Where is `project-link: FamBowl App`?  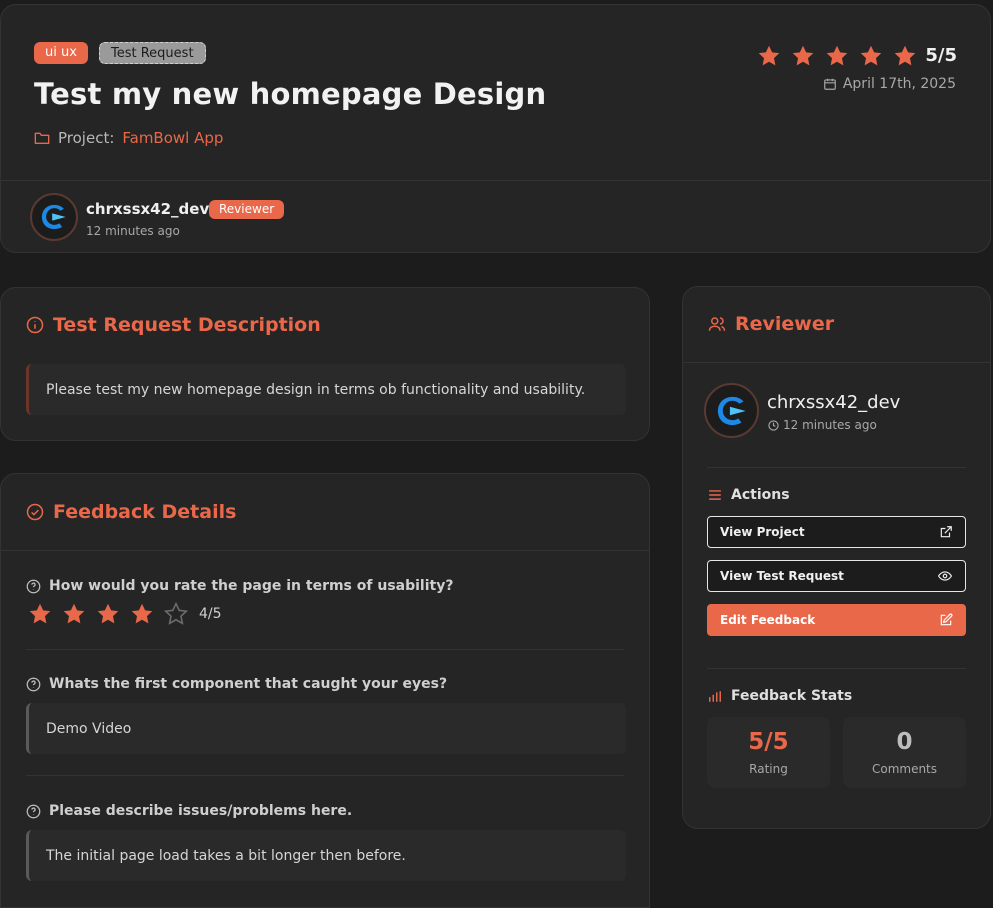 project-link: FamBowl App is located at coordinates (172, 138).